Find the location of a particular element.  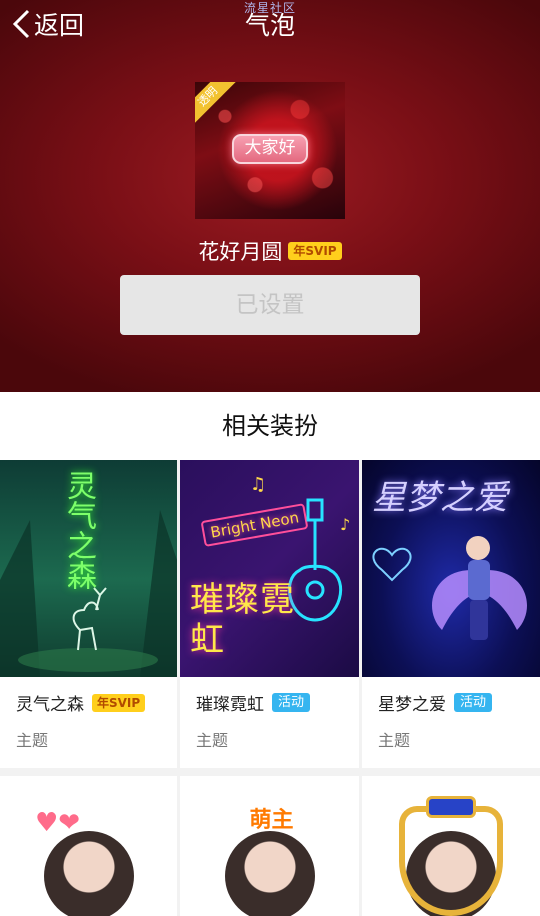

page-title: 气泡 is located at coordinates (269, 25).